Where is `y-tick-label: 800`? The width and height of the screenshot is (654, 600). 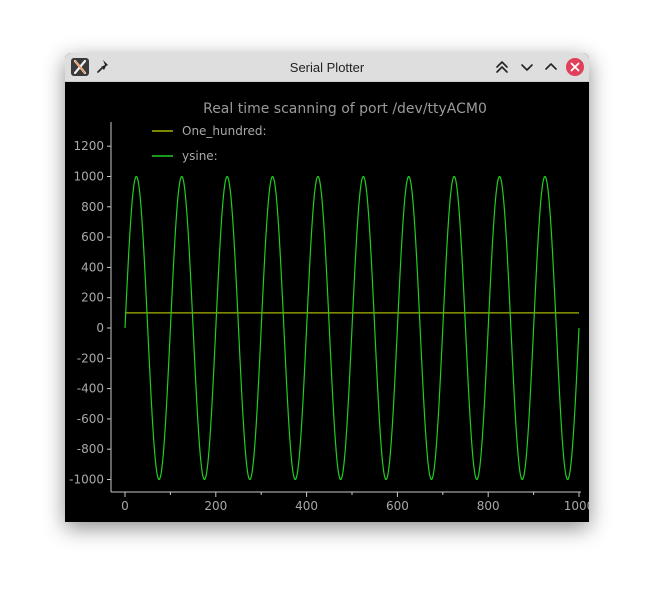 y-tick-label: 800 is located at coordinates (92, 207).